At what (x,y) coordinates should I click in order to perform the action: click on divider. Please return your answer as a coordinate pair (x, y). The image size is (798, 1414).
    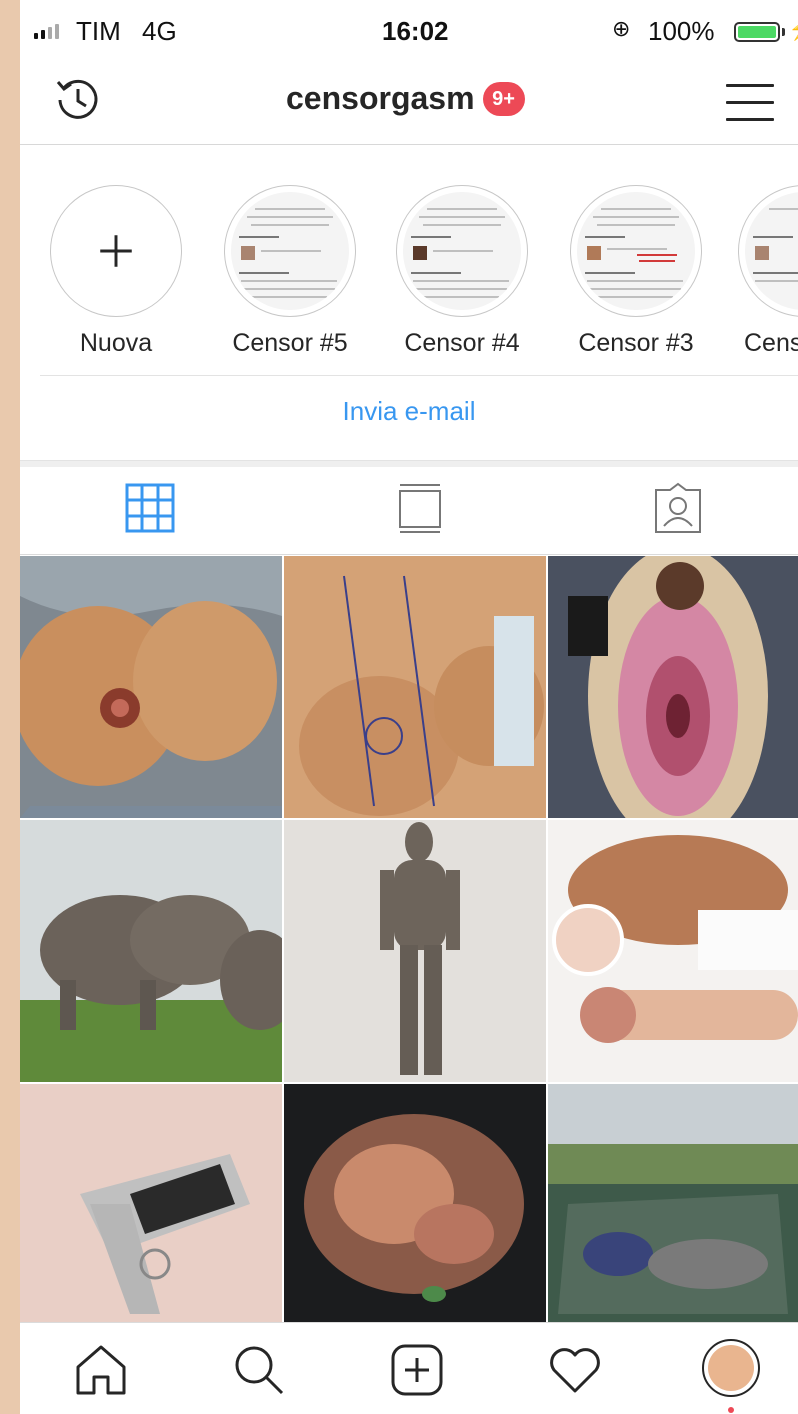
    Looking at the image, I should click on (419, 375).